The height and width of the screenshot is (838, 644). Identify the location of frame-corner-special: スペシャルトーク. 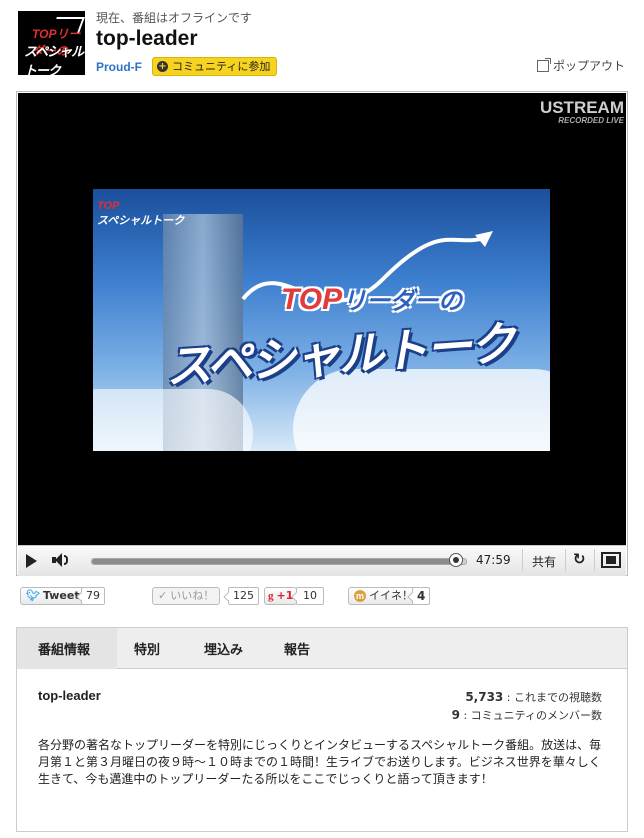
(141, 220).